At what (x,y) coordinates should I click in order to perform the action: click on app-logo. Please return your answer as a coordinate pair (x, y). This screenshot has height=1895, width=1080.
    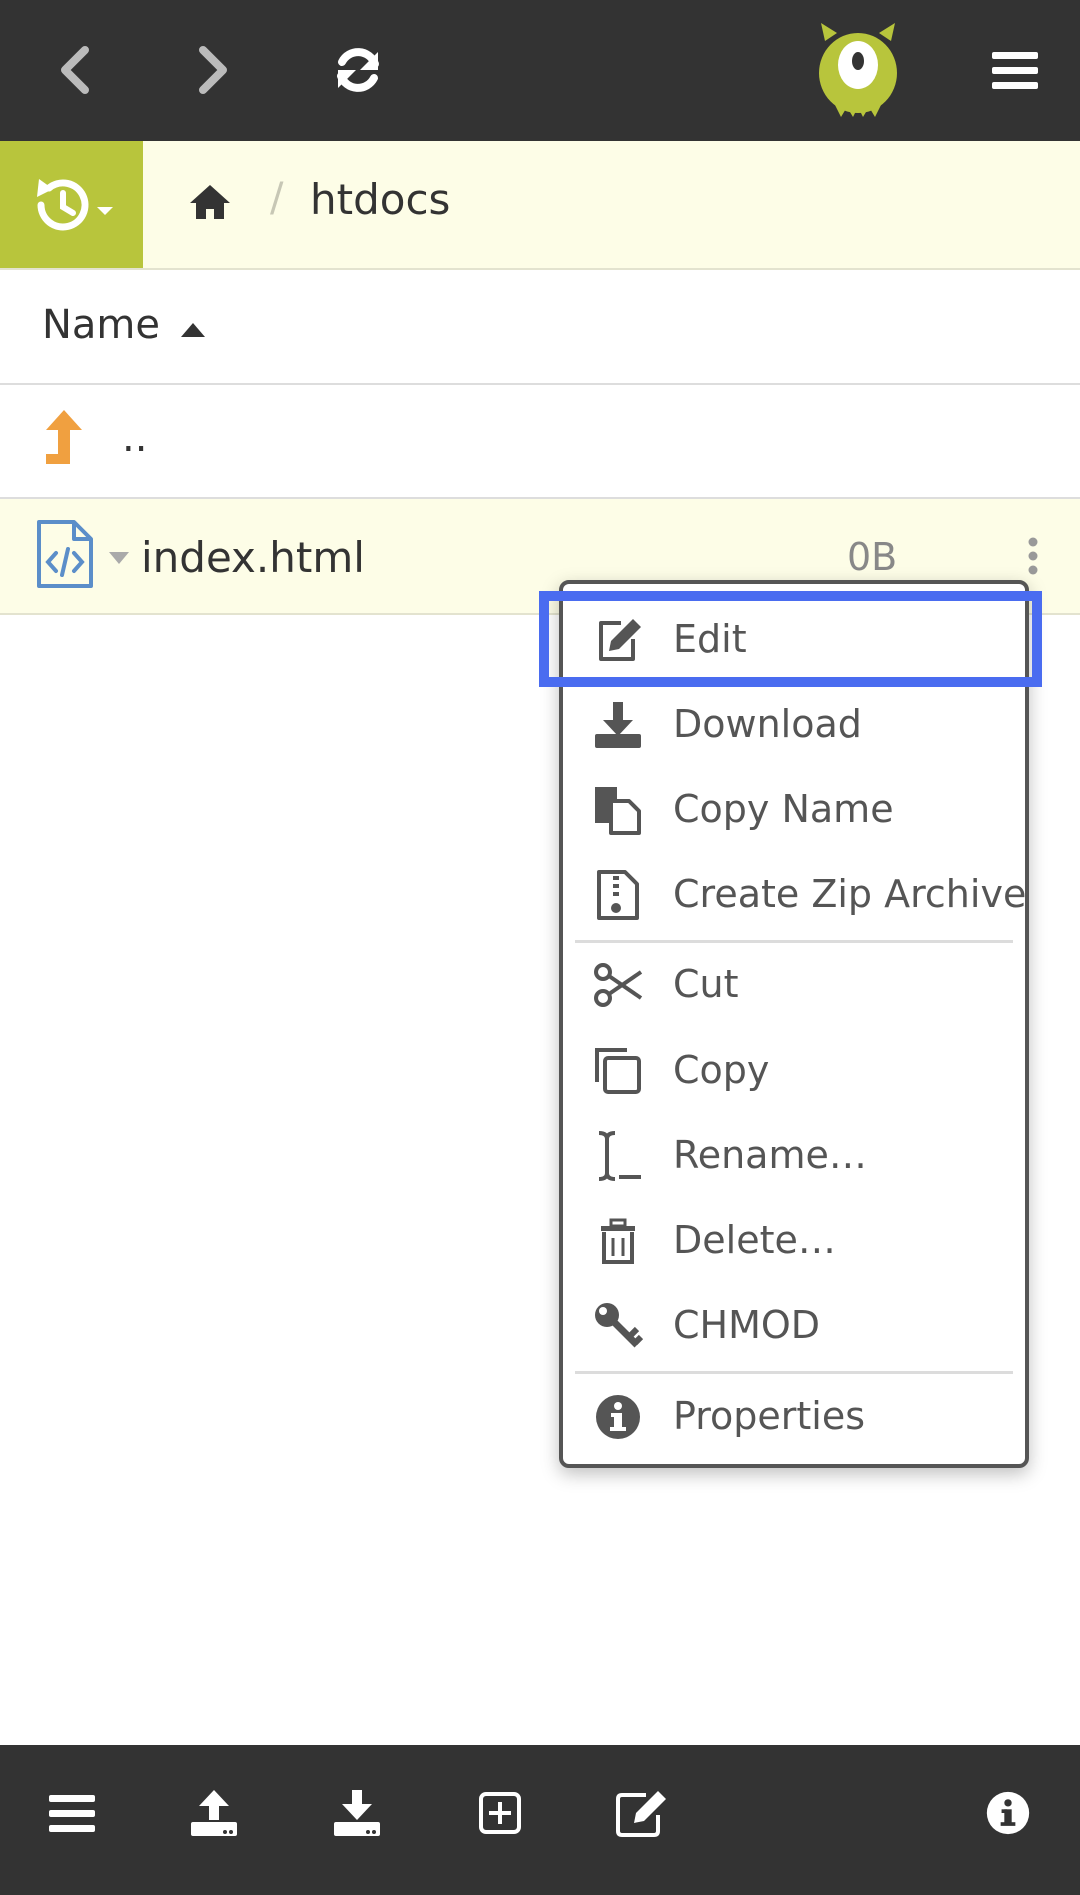
    Looking at the image, I should click on (858, 70).